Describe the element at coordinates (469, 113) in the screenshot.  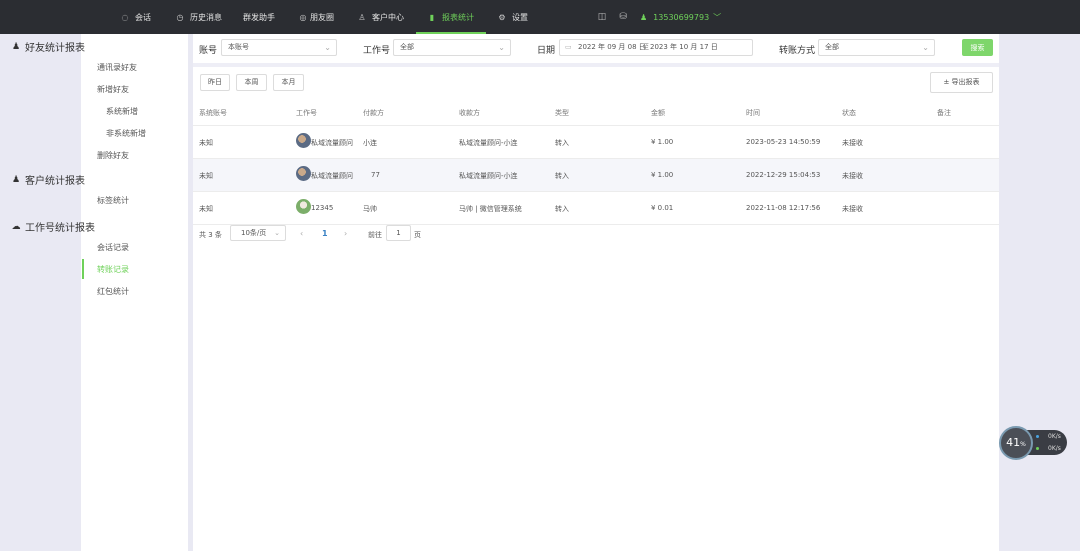
I see `column-header: 收款方` at that location.